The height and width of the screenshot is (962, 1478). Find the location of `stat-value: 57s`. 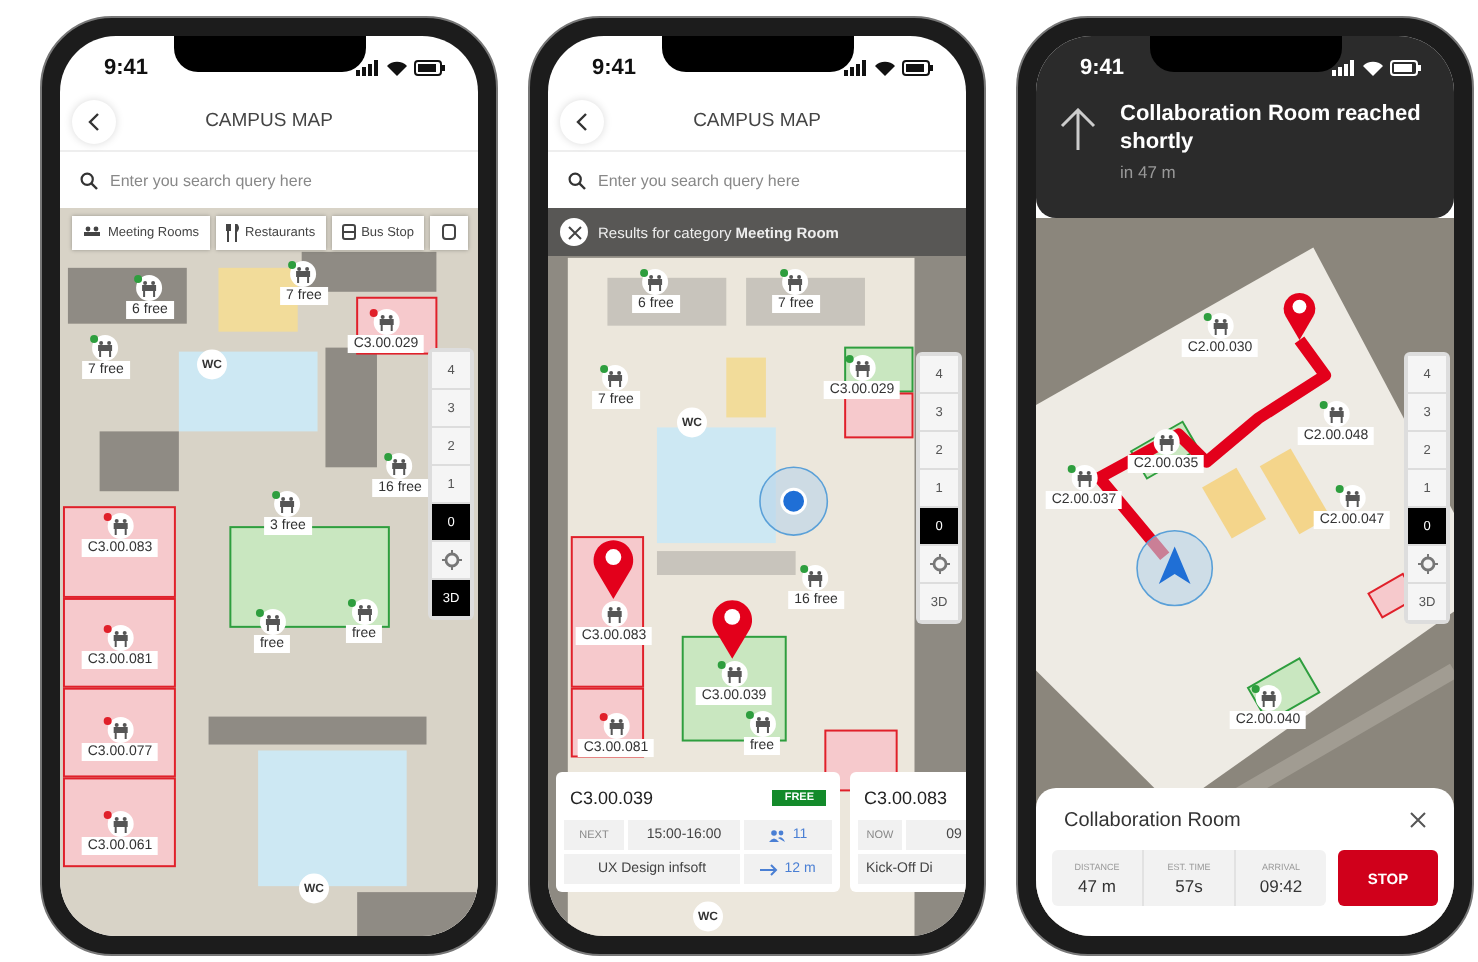

stat-value: 57s is located at coordinates (1189, 885).